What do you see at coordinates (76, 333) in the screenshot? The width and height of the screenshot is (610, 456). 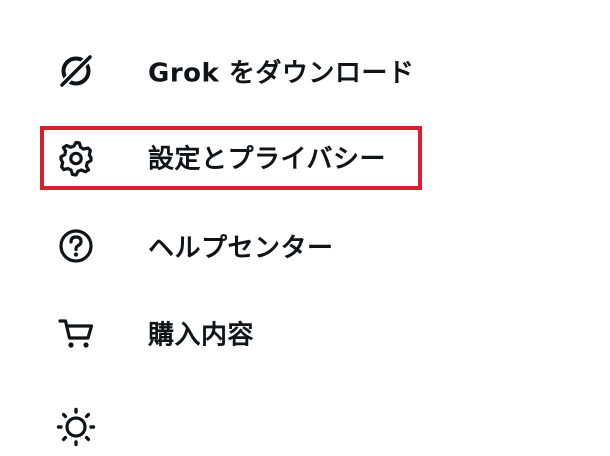 I see `cart-icon` at bounding box center [76, 333].